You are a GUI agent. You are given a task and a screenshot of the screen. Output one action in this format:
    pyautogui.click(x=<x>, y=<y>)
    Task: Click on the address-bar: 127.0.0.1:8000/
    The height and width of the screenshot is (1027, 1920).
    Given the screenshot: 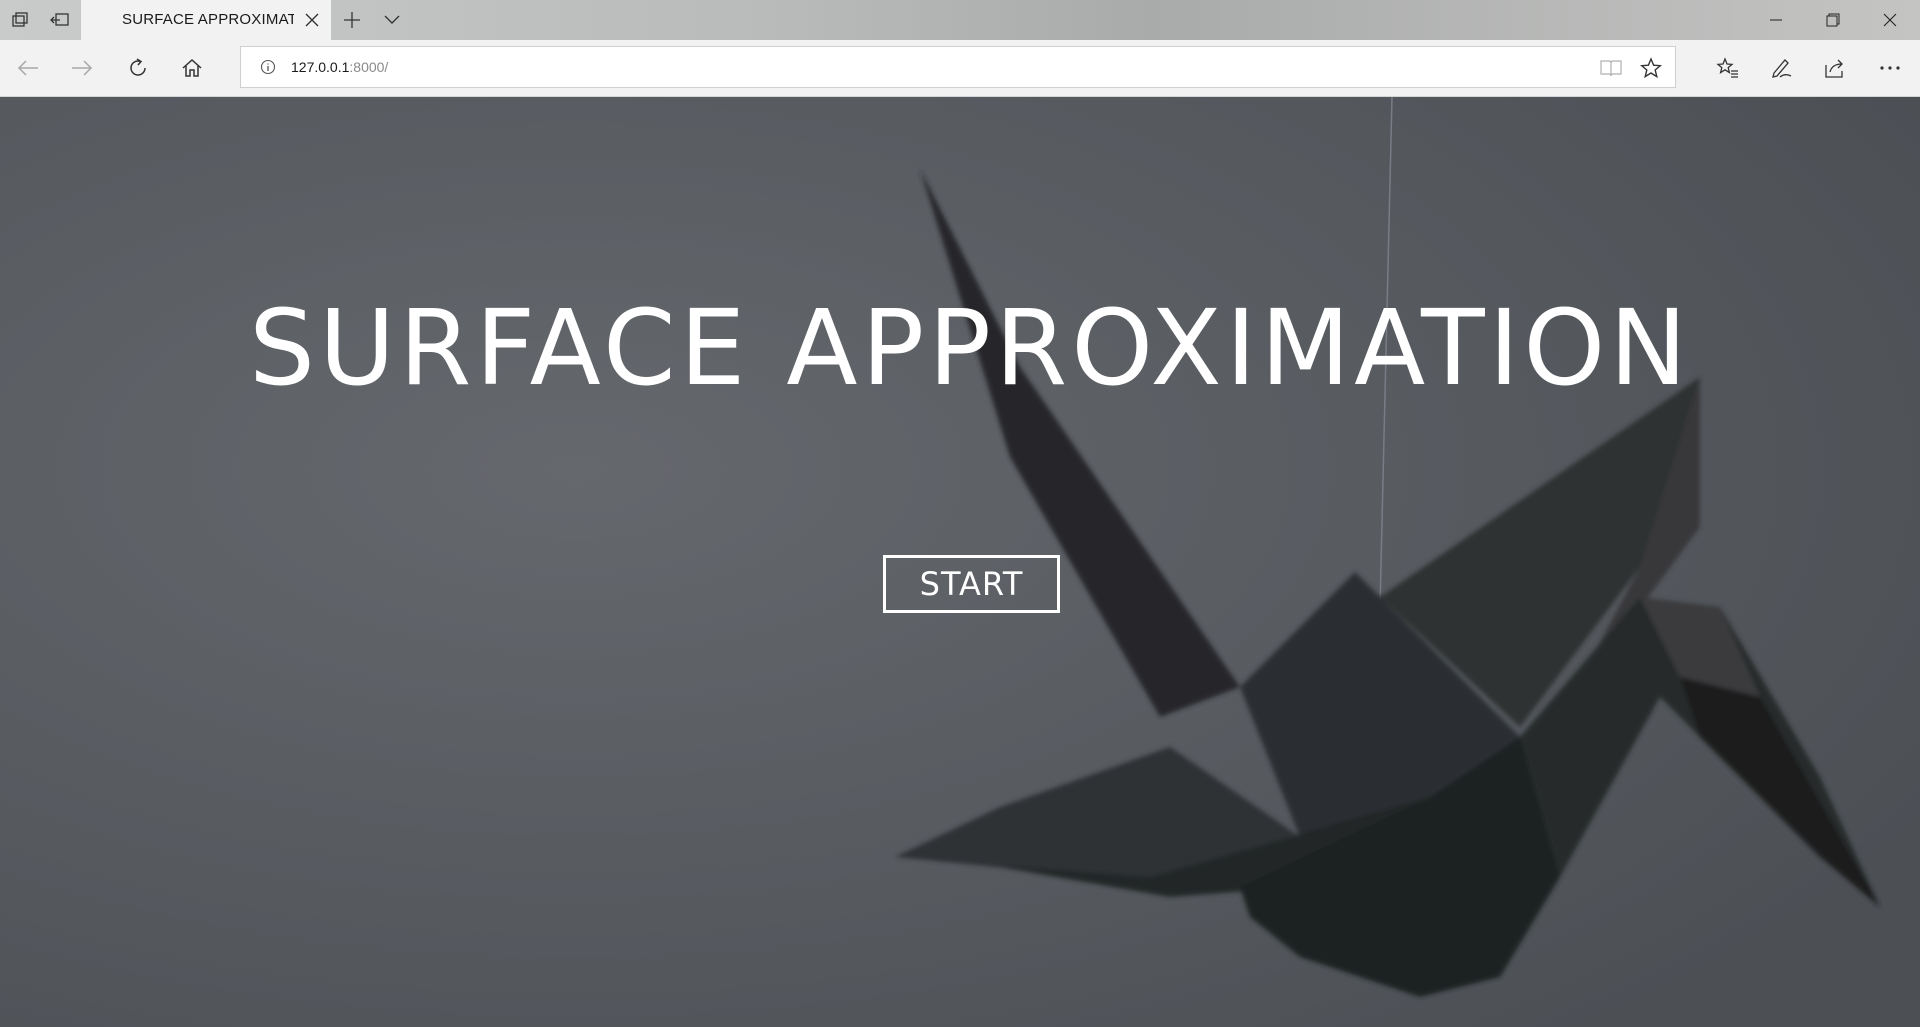 What is the action you would take?
    pyautogui.click(x=958, y=67)
    